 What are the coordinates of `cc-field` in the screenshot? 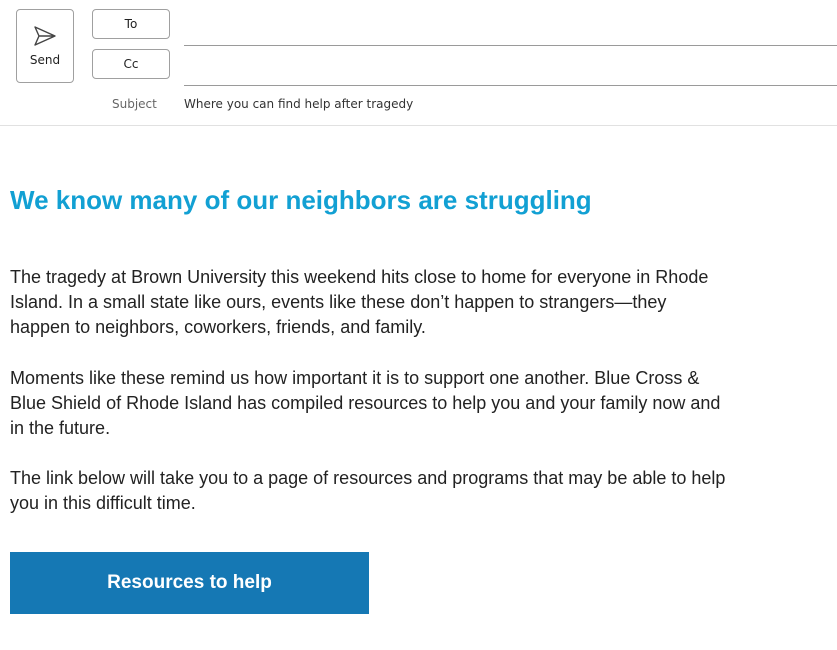 It's located at (510, 71).